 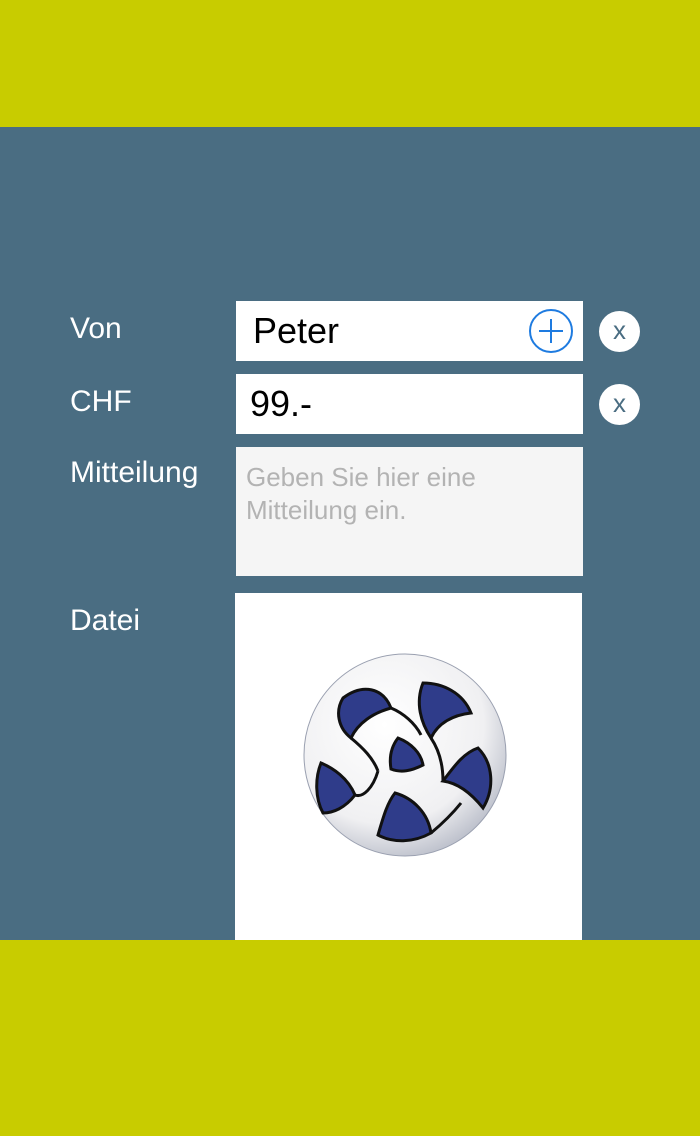 I want to click on soccer-ball-image, so click(x=405, y=755).